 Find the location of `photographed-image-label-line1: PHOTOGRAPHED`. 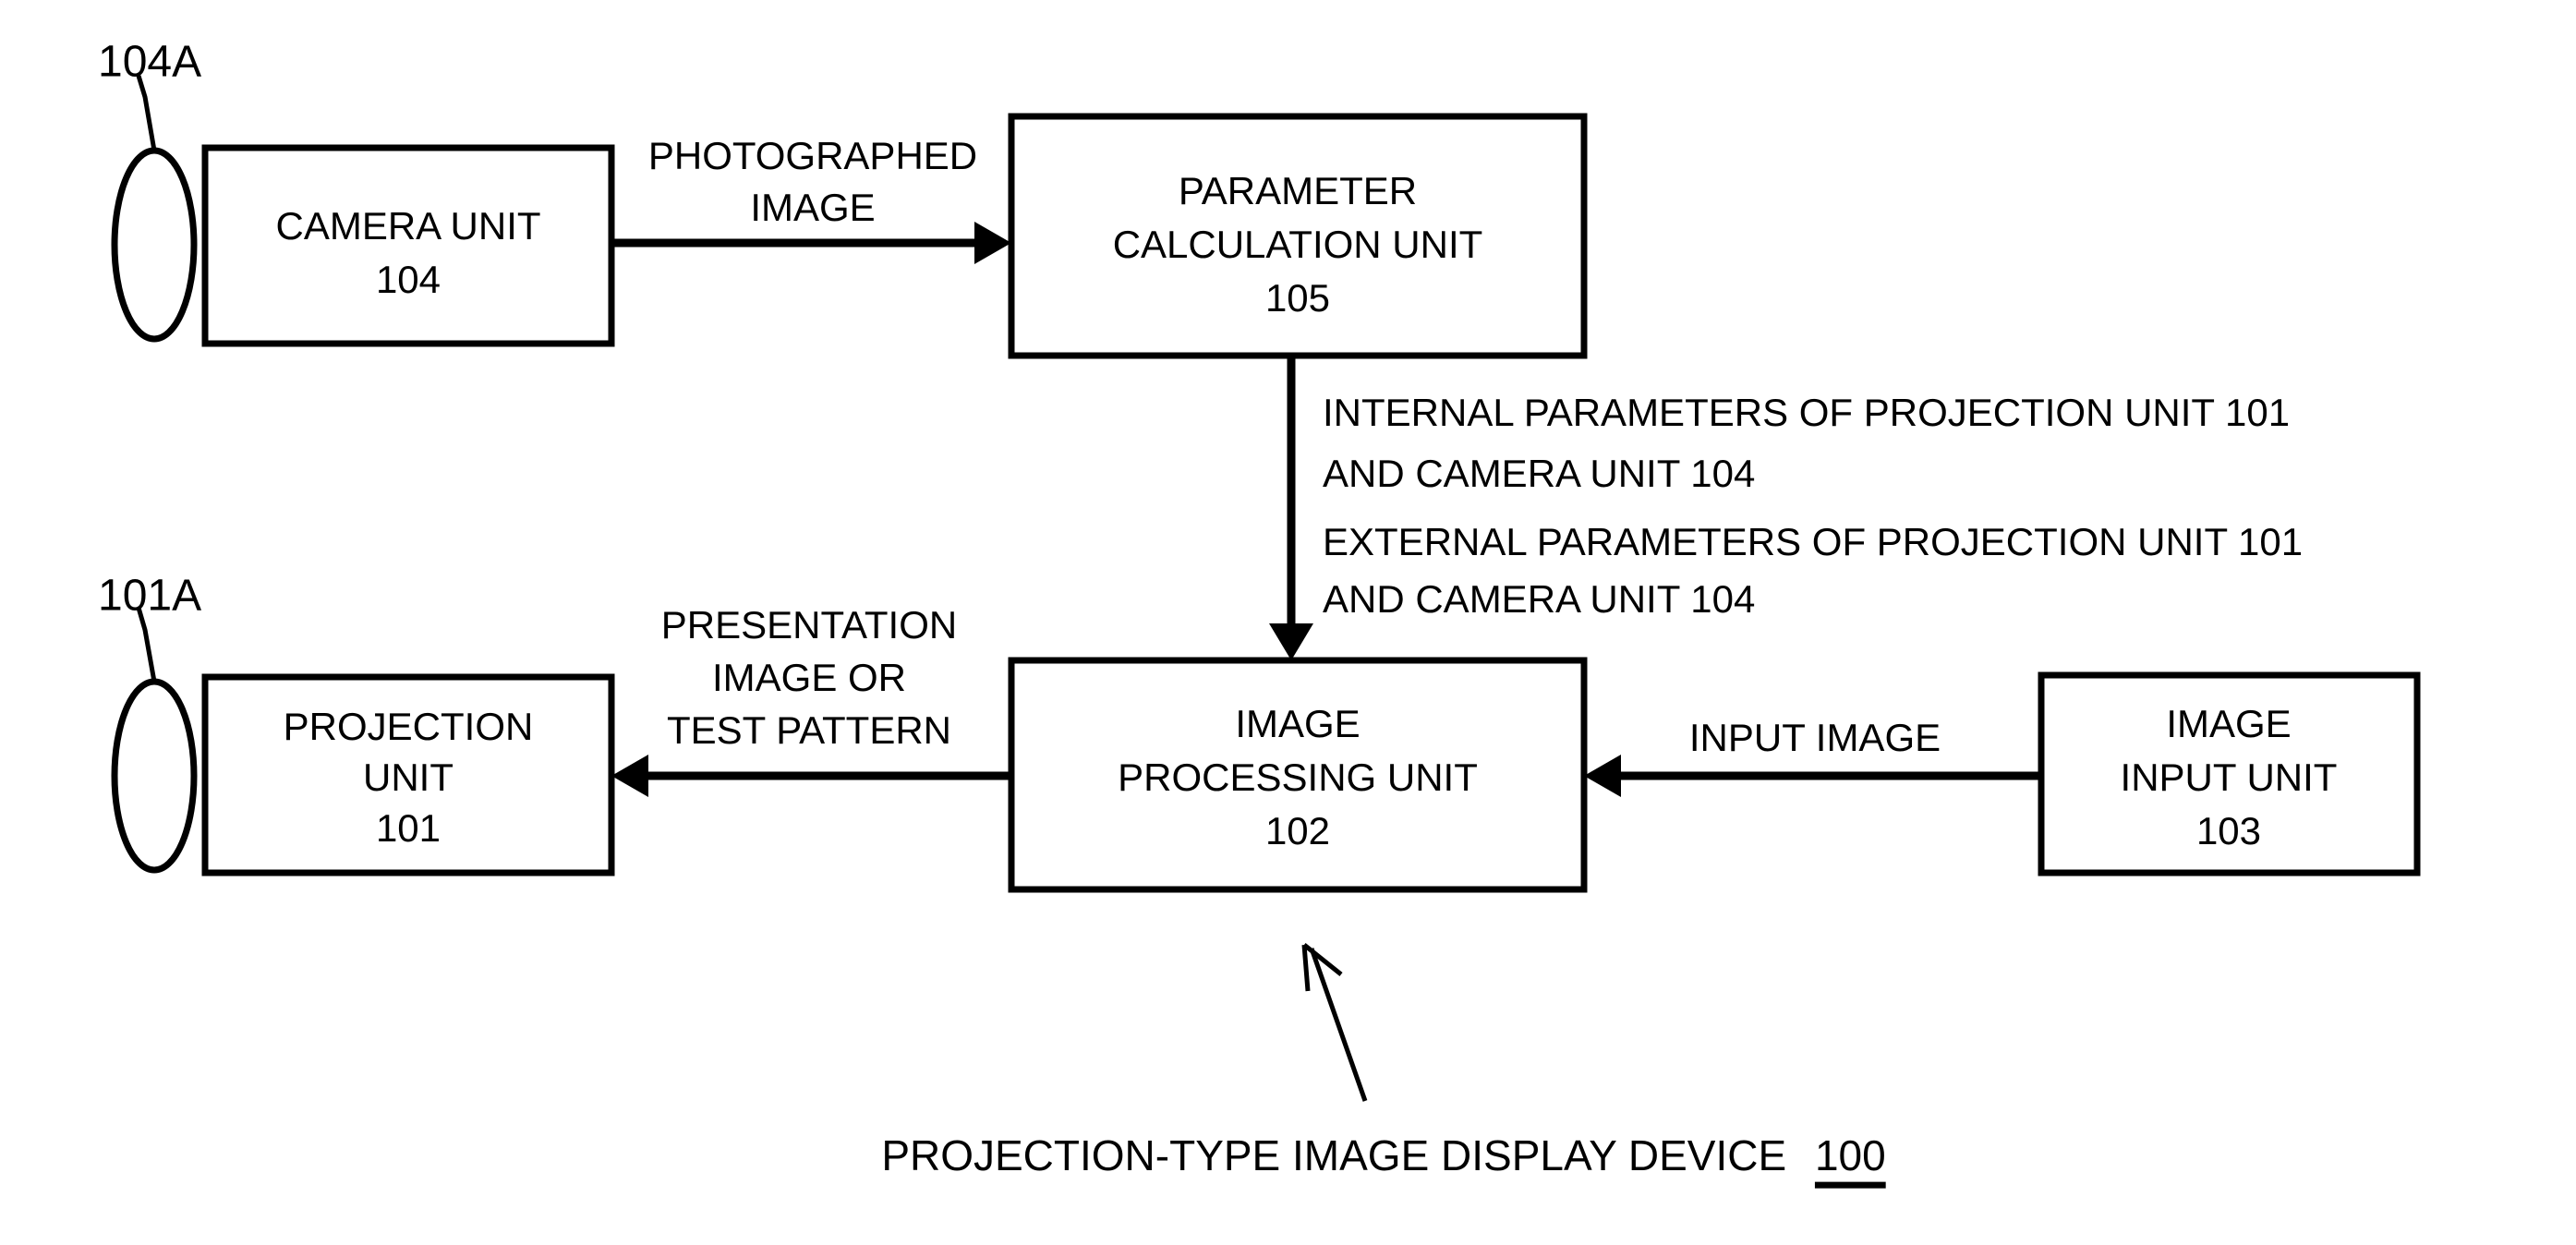

photographed-image-label-line1: PHOTOGRAPHED is located at coordinates (812, 156).